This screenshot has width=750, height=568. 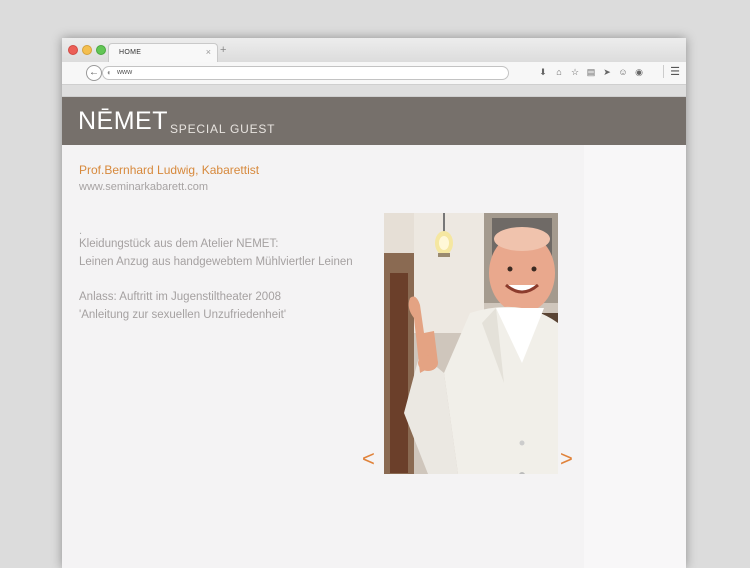 What do you see at coordinates (223, 129) in the screenshot?
I see `banner-tagline: SPECIAL GUEST` at bounding box center [223, 129].